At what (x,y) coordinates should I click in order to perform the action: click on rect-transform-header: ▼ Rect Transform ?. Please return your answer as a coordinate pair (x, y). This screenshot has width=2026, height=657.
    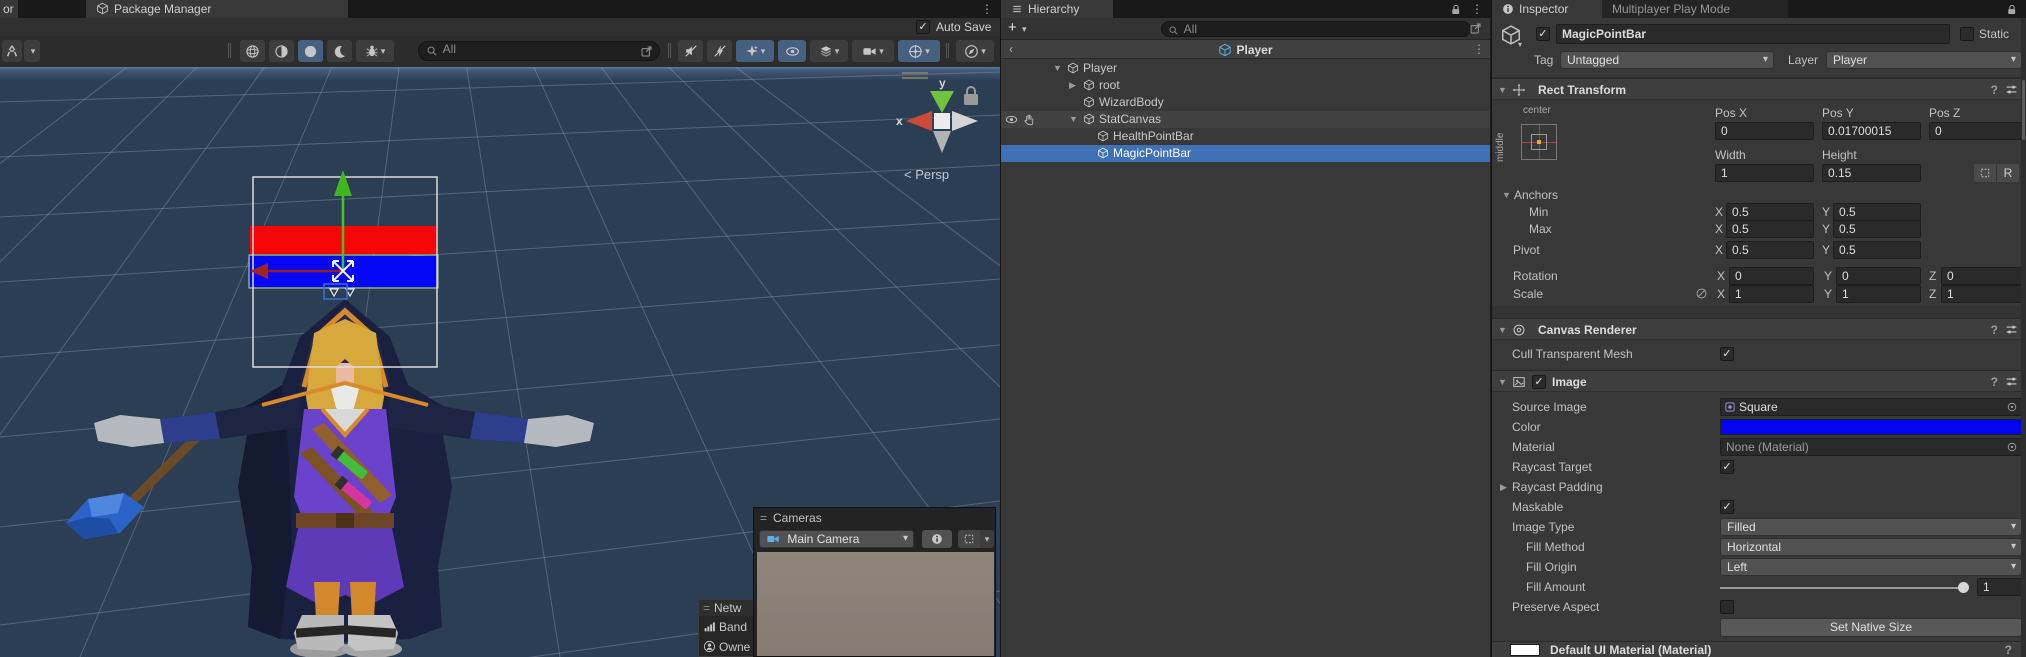
    Looking at the image, I should click on (1759, 89).